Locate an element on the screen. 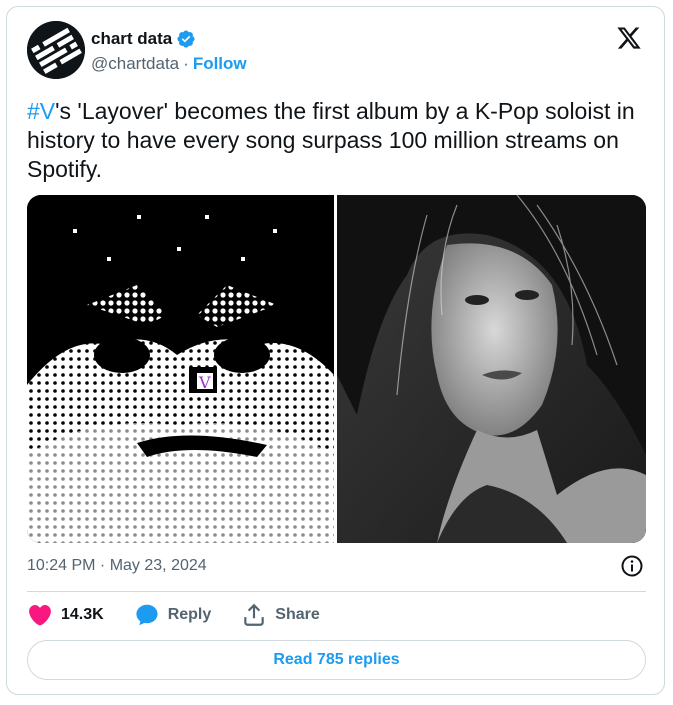 The width and height of the screenshot is (673, 705). share-label: Share is located at coordinates (297, 614).